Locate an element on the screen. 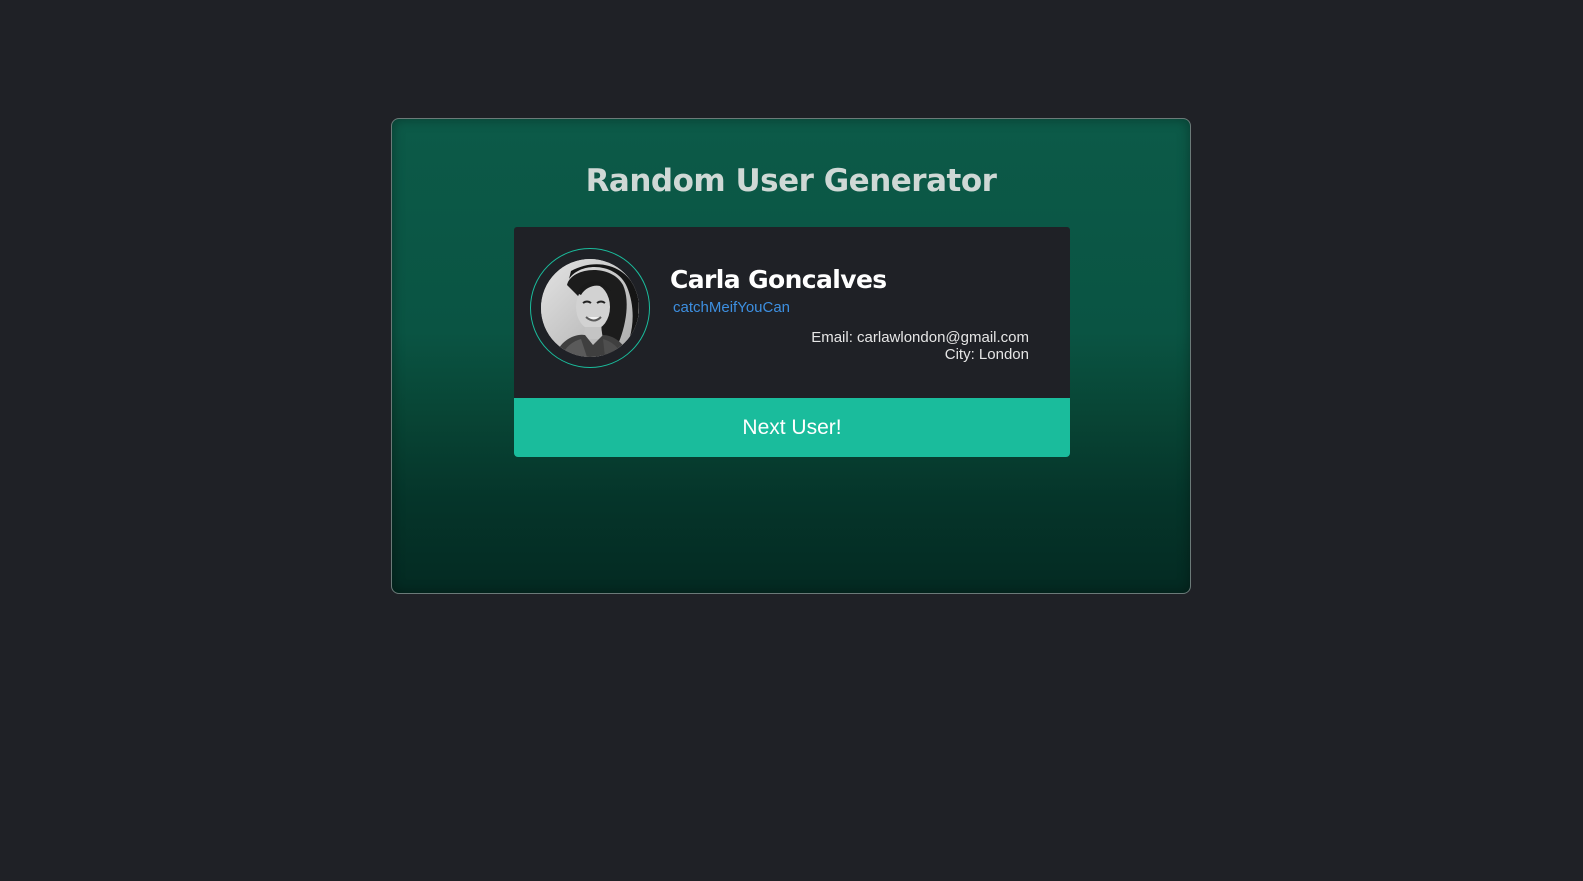  user-full-name: Carla Goncalves is located at coordinates (778, 279).